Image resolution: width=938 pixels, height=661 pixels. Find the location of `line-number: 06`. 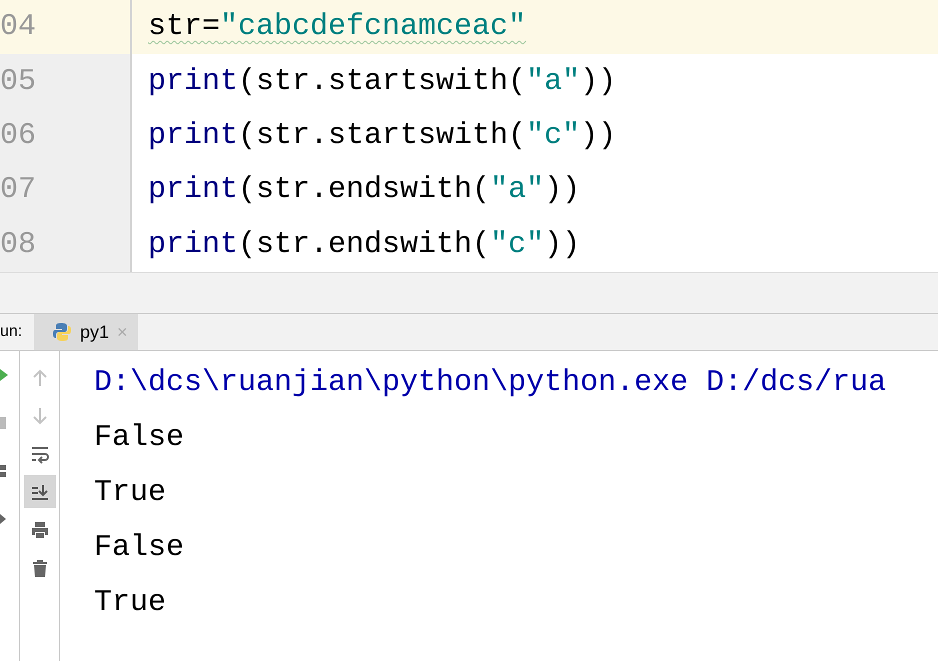

line-number: 06 is located at coordinates (66, 136).